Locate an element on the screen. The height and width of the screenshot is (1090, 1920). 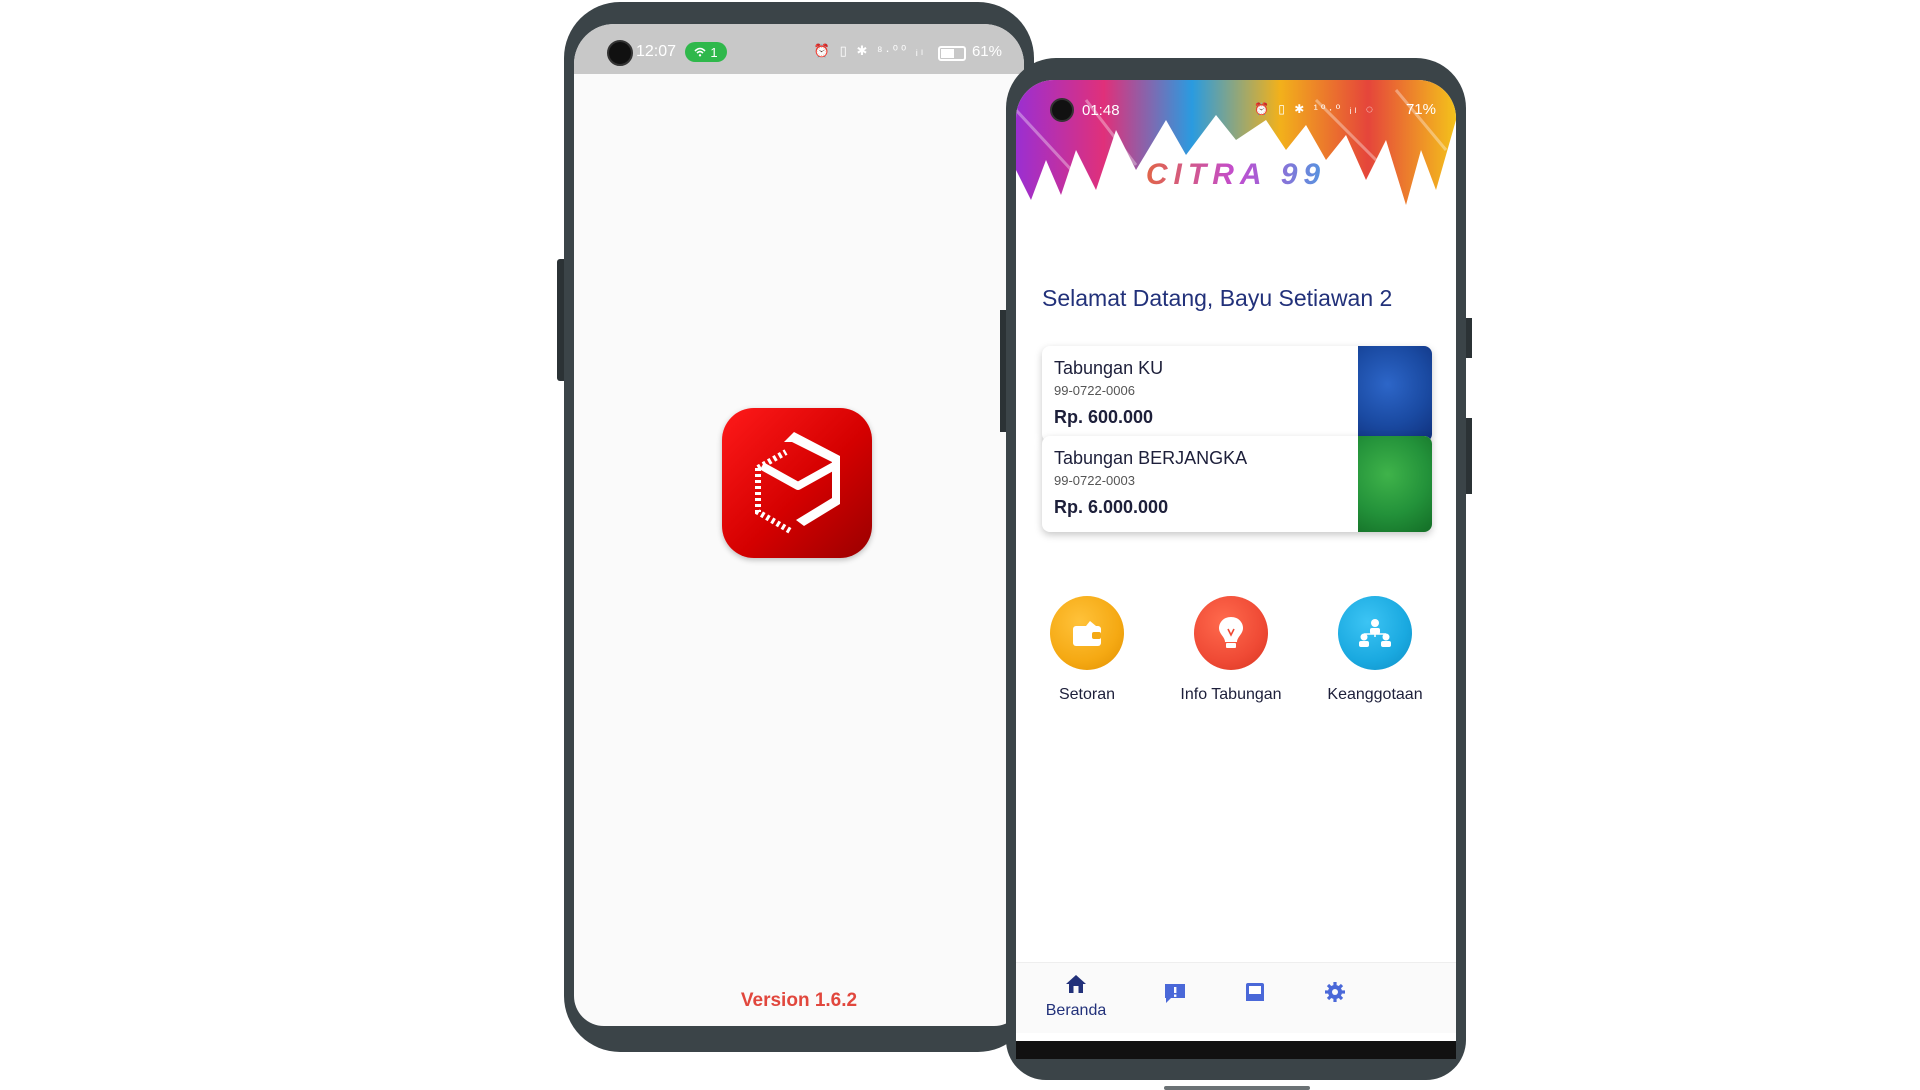
status-time: 01:48 is located at coordinates (1101, 110).